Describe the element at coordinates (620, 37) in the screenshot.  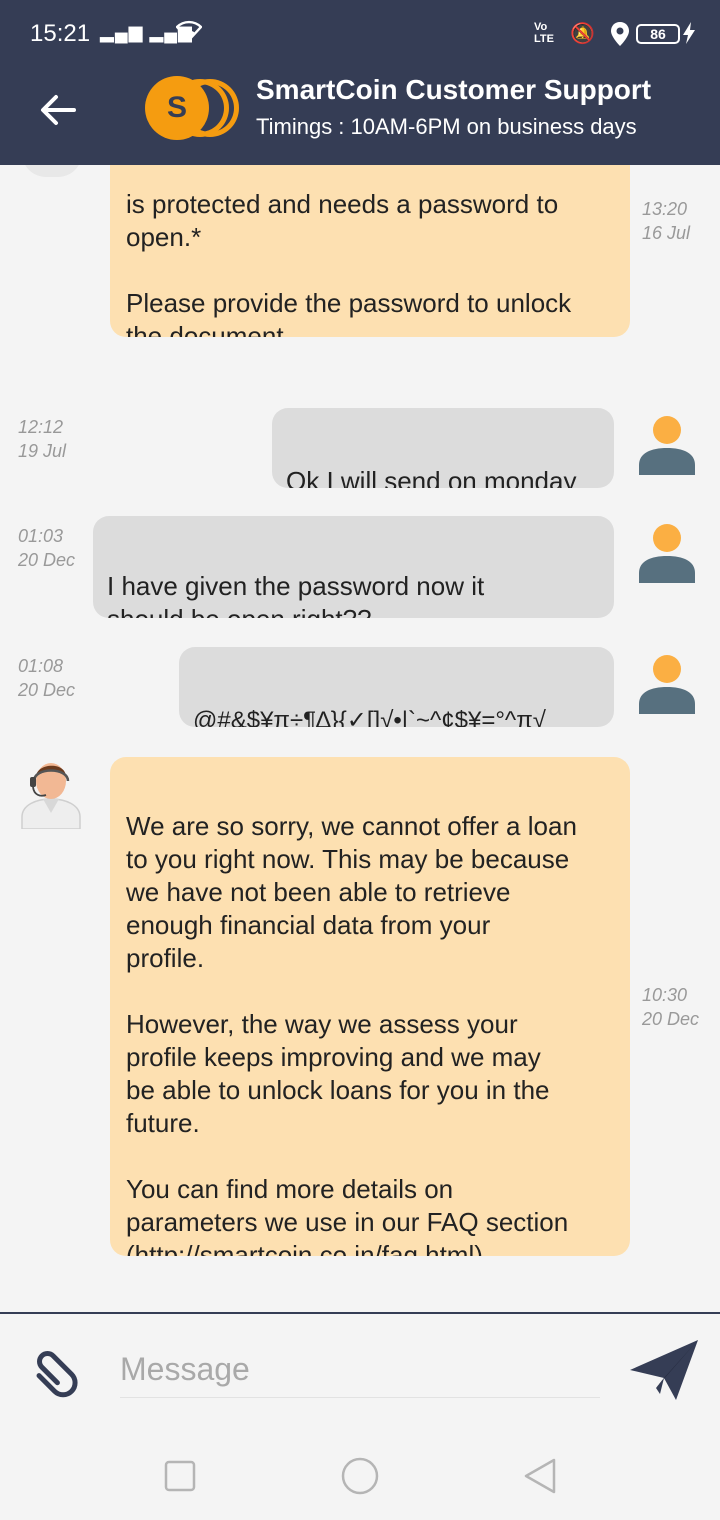
I see `location-icon` at that location.